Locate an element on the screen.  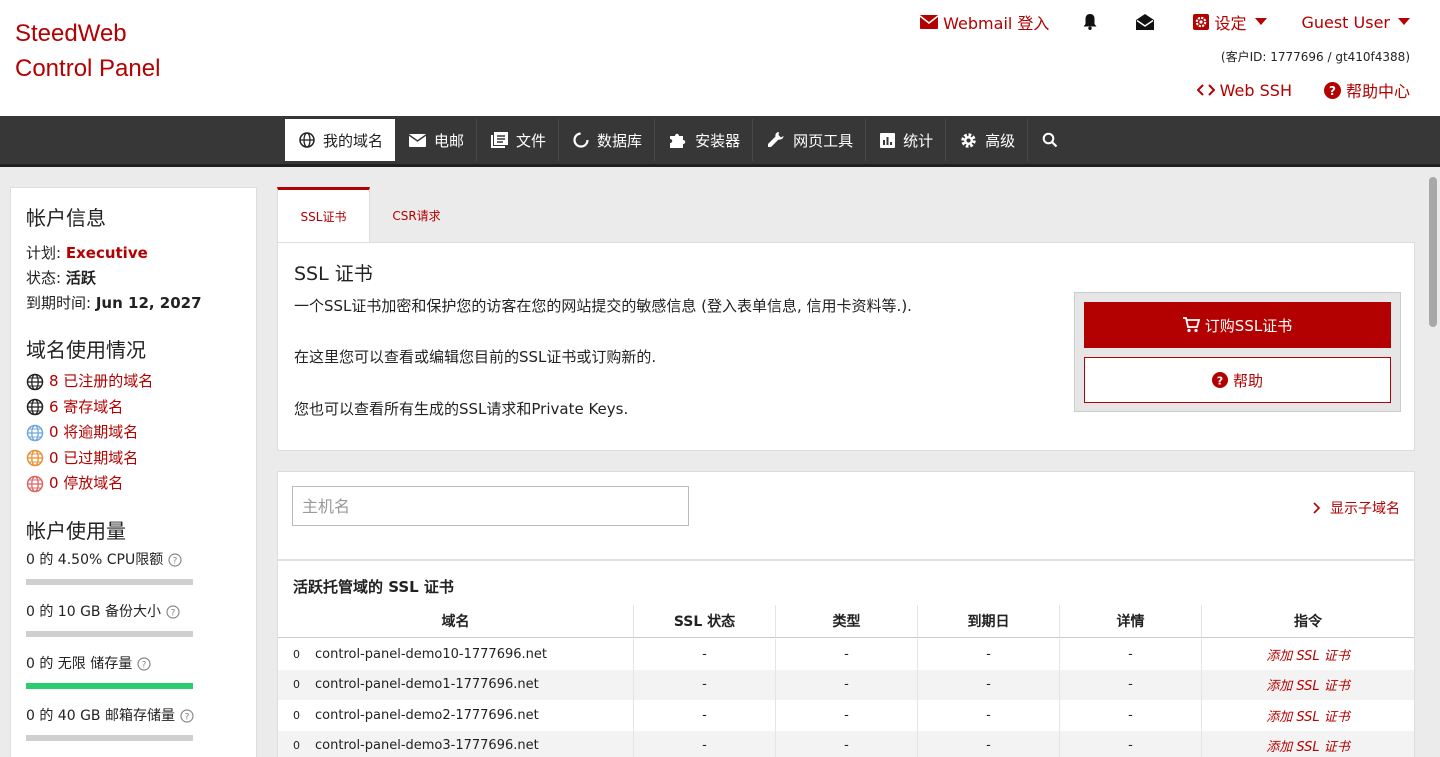
expiry-label: 到期时间: is located at coordinates (59, 303).